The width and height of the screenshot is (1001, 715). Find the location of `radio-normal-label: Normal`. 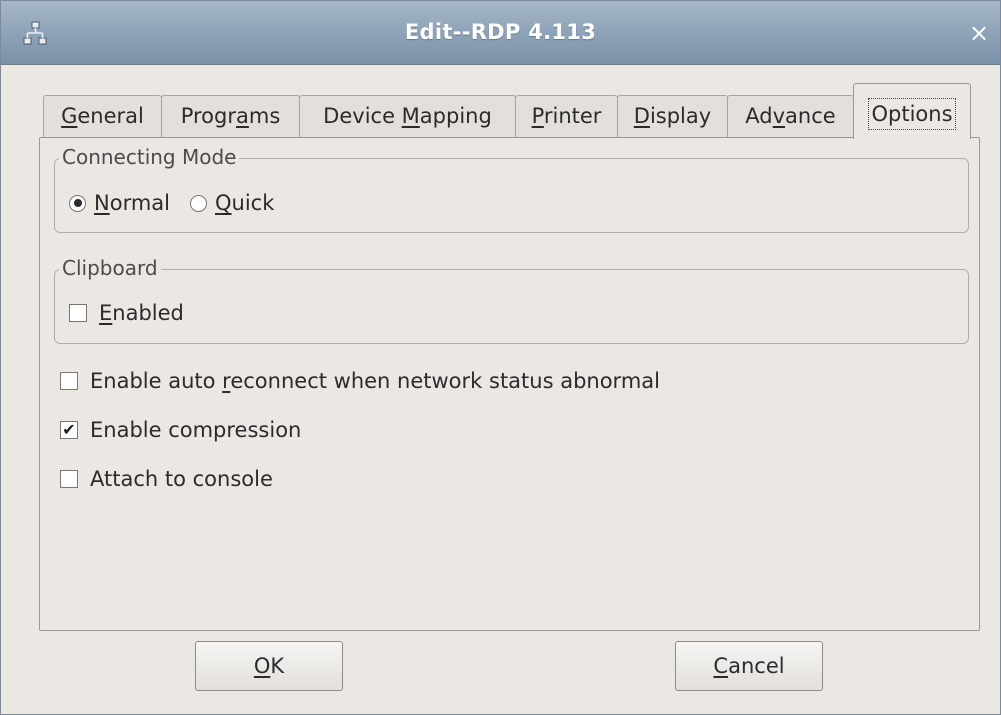

radio-normal-label: Normal is located at coordinates (132, 203).